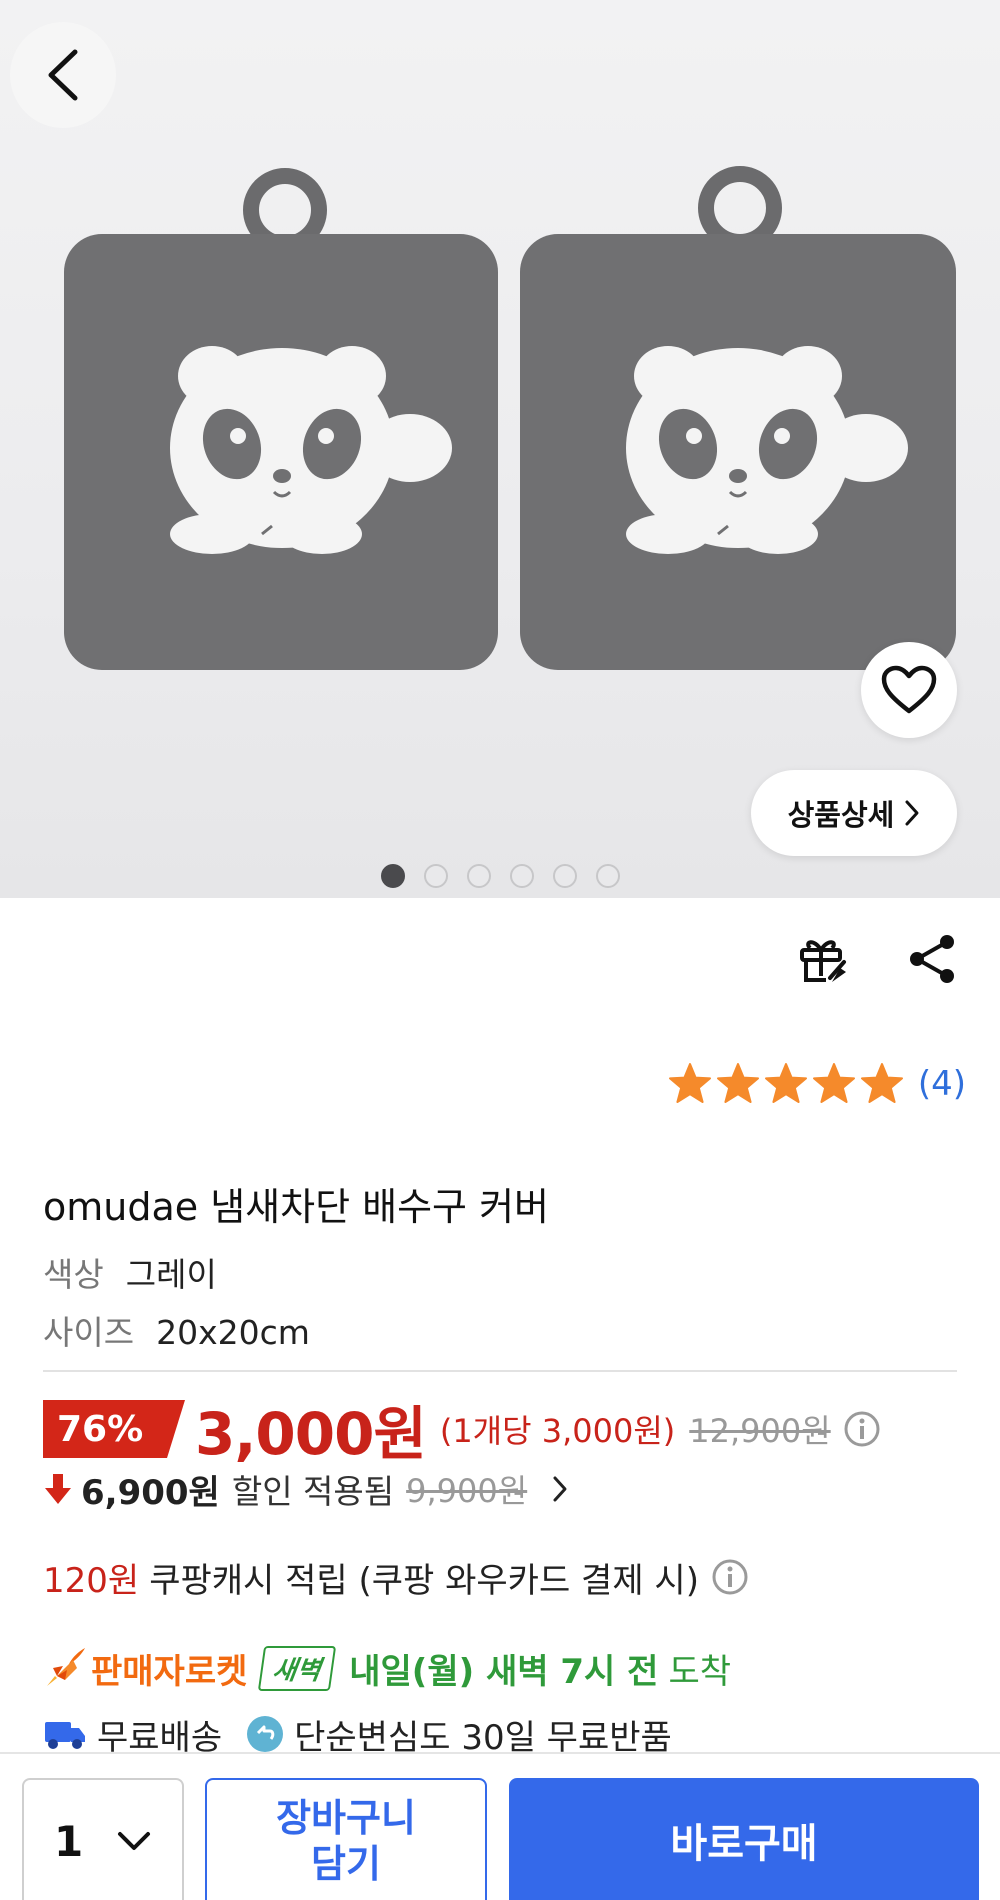  What do you see at coordinates (58, 1489) in the screenshot?
I see `arrow-down-icon` at bounding box center [58, 1489].